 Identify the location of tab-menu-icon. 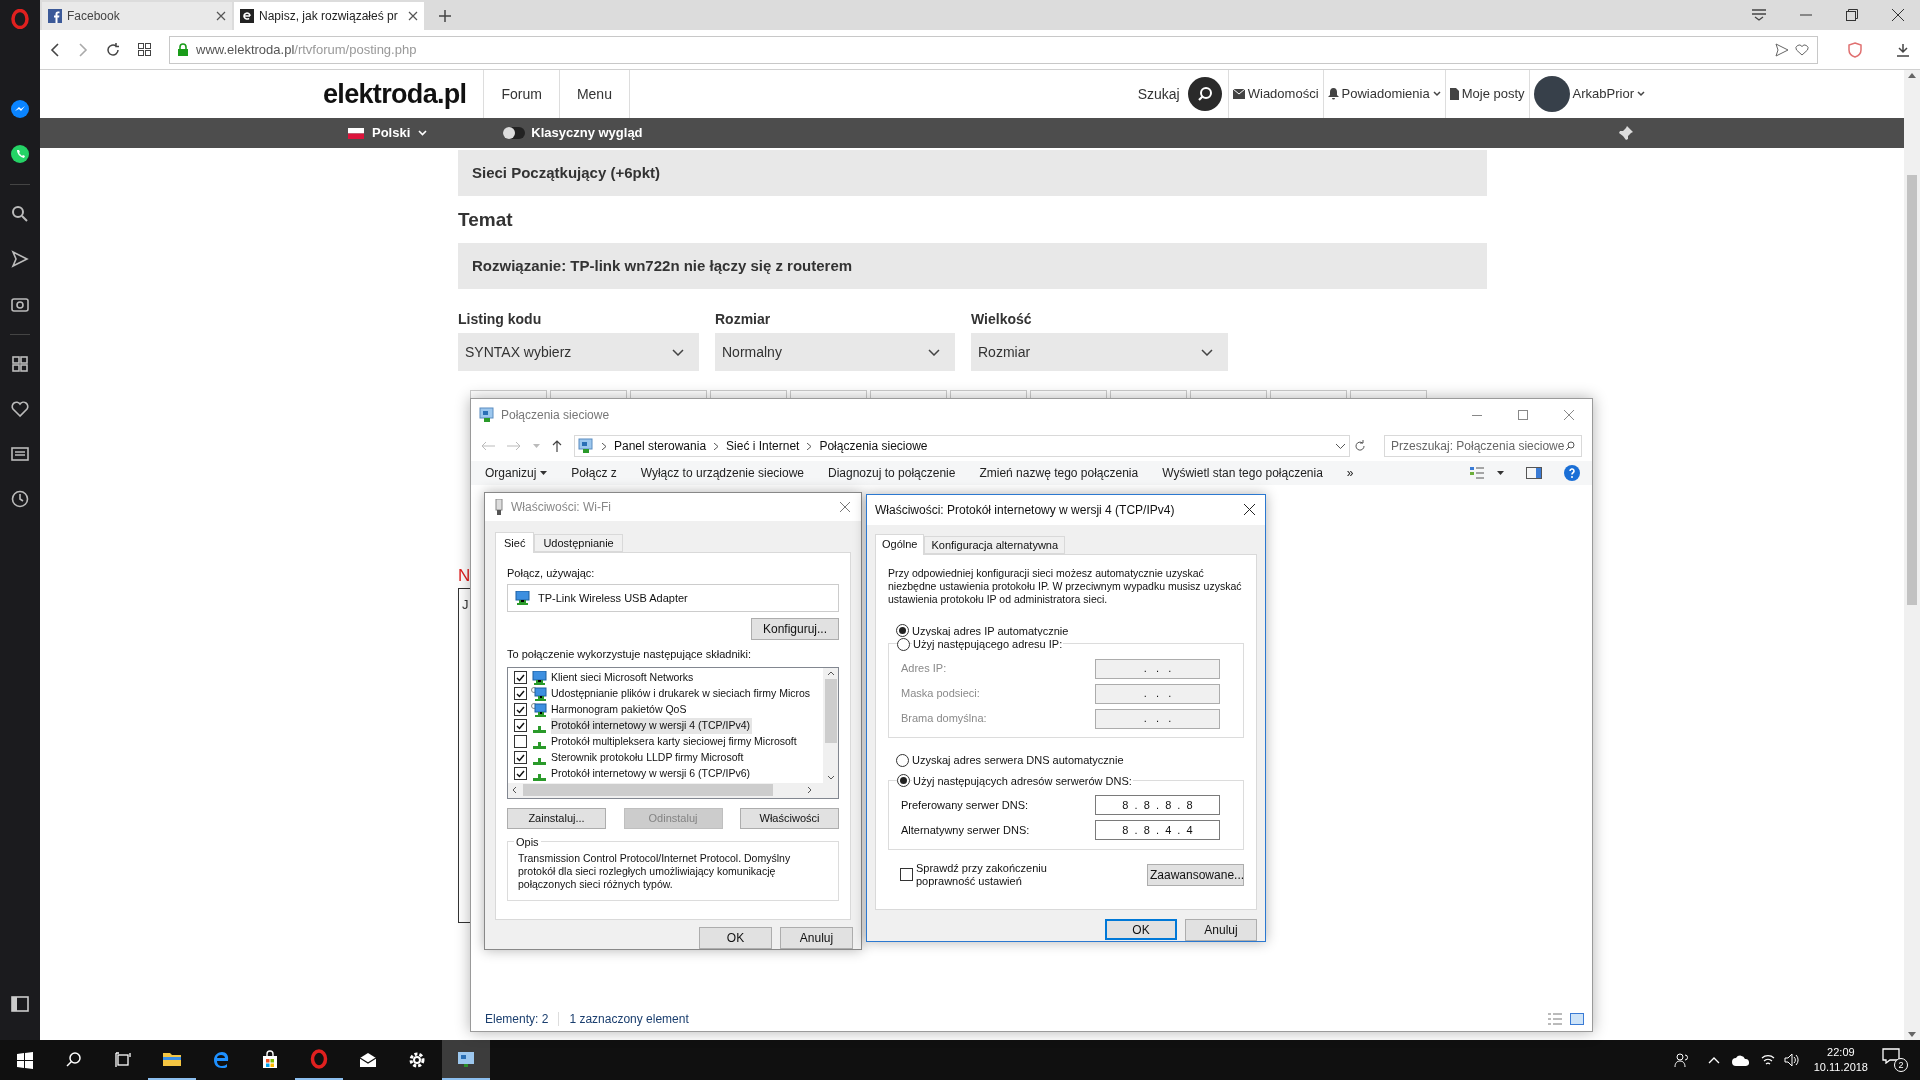
(1759, 15).